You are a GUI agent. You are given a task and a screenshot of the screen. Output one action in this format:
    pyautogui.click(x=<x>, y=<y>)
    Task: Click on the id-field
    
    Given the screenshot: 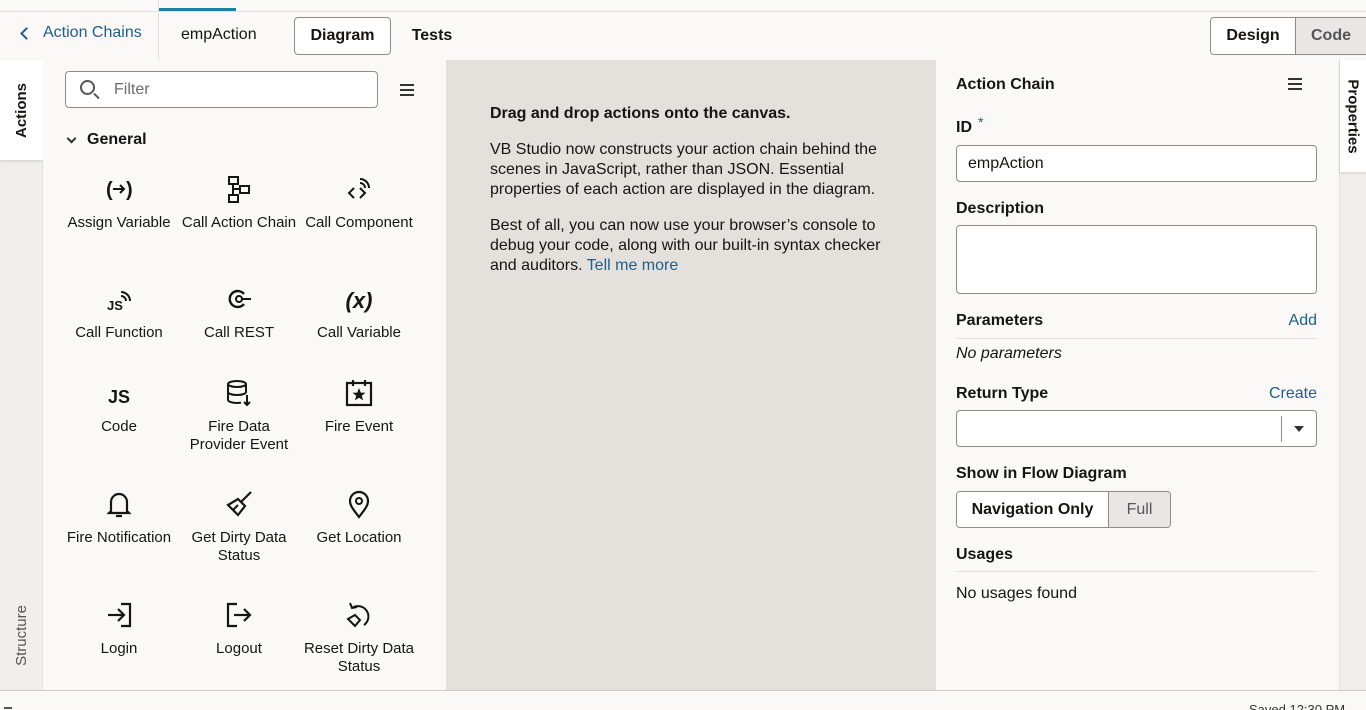 What is the action you would take?
    pyautogui.click(x=1136, y=163)
    